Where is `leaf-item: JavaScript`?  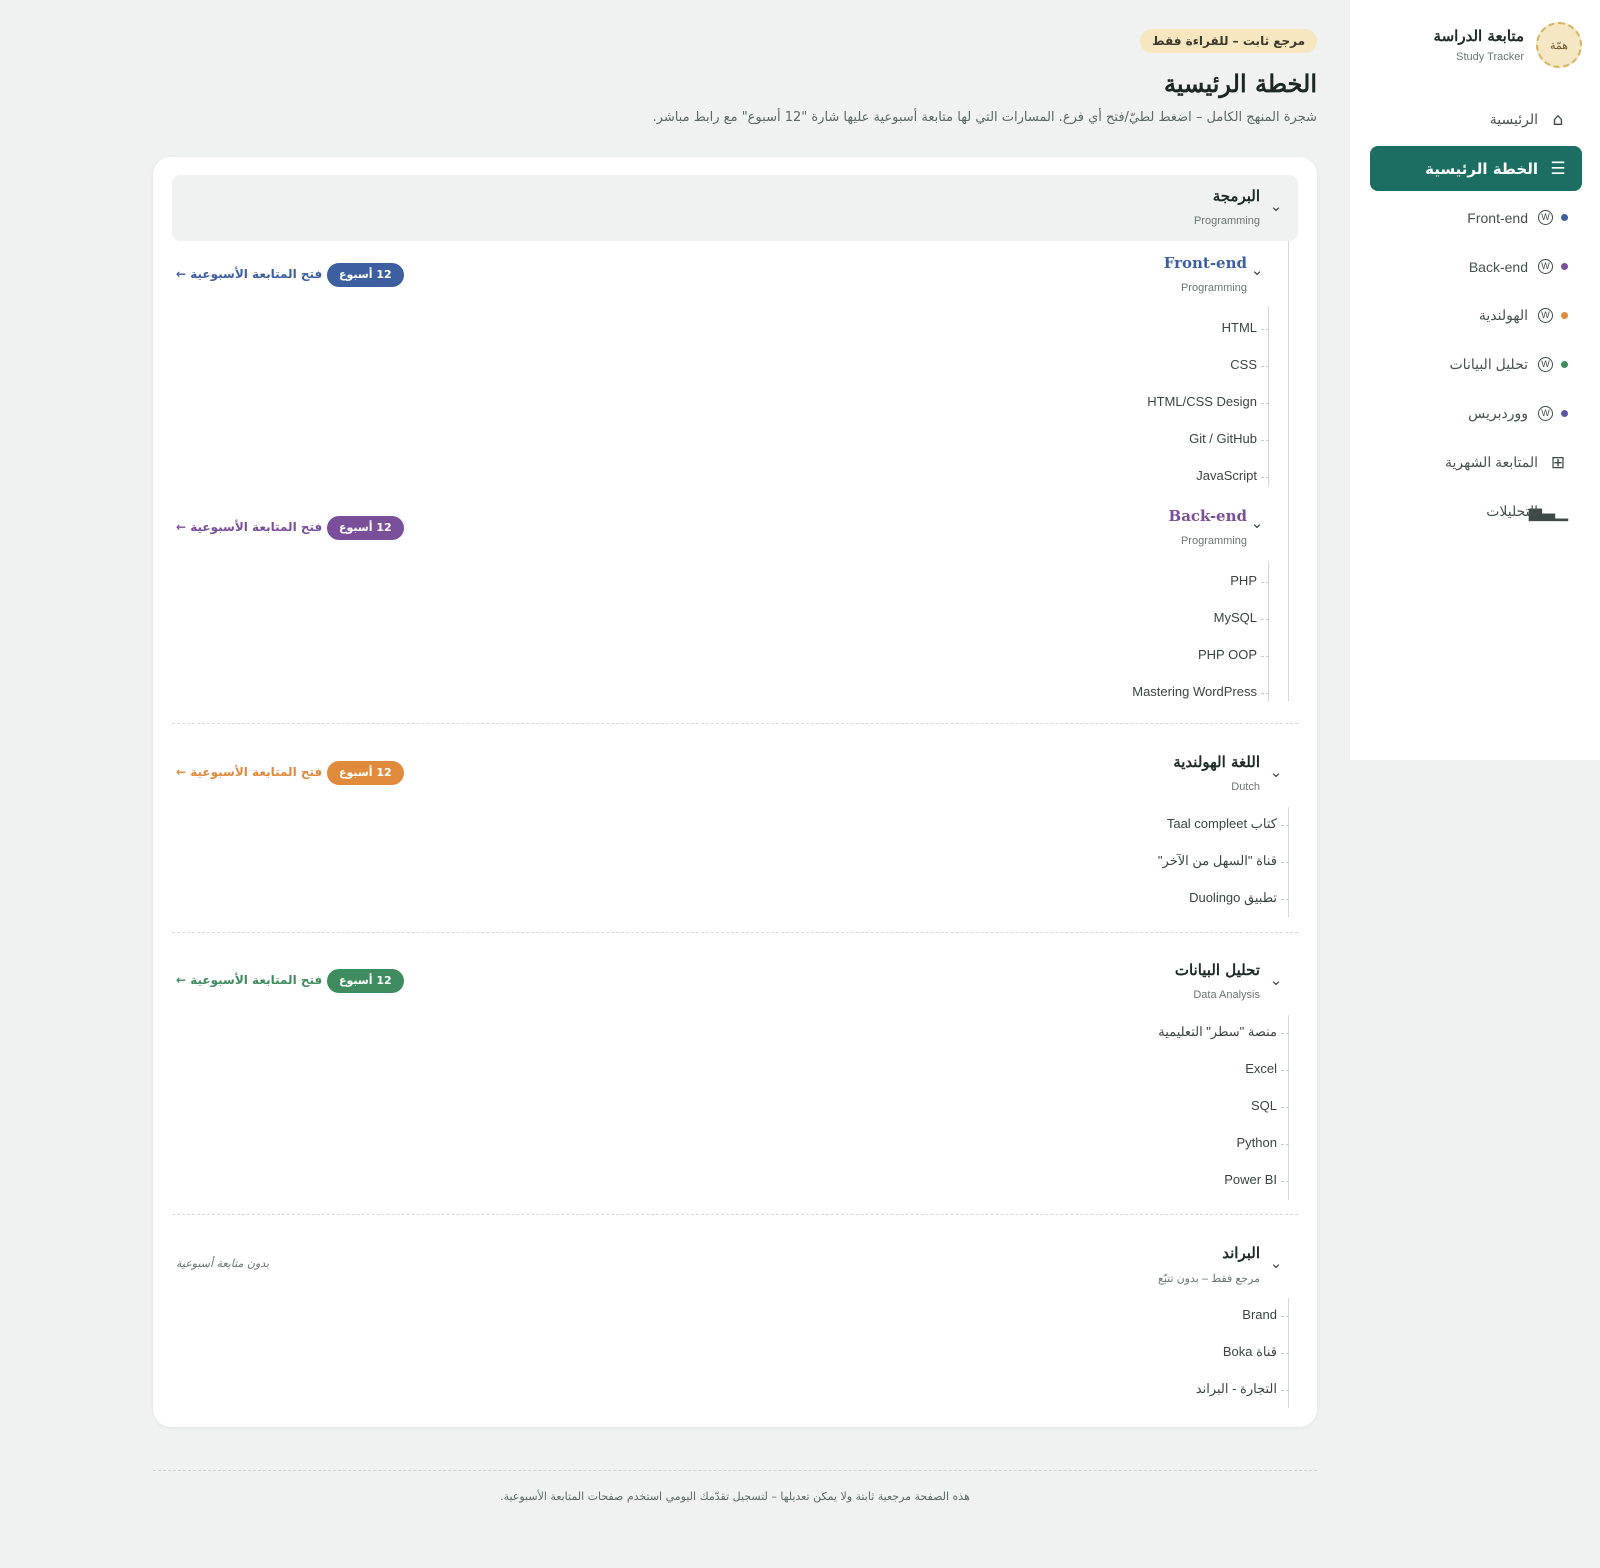 leaf-item: JavaScript is located at coordinates (1226, 475).